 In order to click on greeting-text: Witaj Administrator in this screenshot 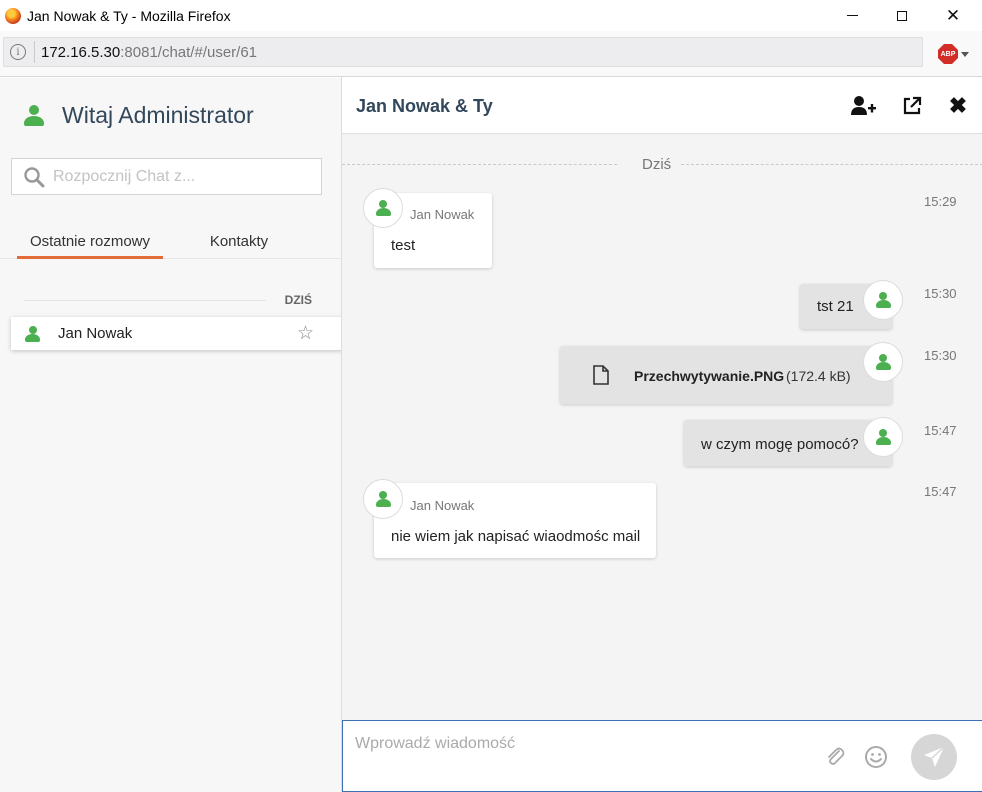, I will do `click(158, 115)`.